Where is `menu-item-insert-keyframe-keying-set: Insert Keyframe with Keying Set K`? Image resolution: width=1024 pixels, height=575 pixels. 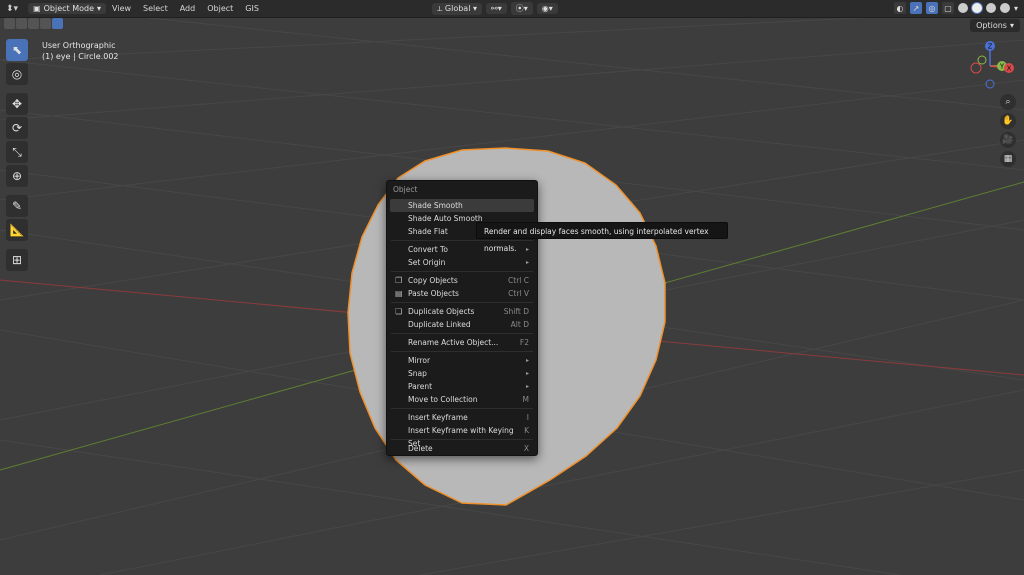 menu-item-insert-keyframe-keying-set: Insert Keyframe with Keying Set K is located at coordinates (462, 436).